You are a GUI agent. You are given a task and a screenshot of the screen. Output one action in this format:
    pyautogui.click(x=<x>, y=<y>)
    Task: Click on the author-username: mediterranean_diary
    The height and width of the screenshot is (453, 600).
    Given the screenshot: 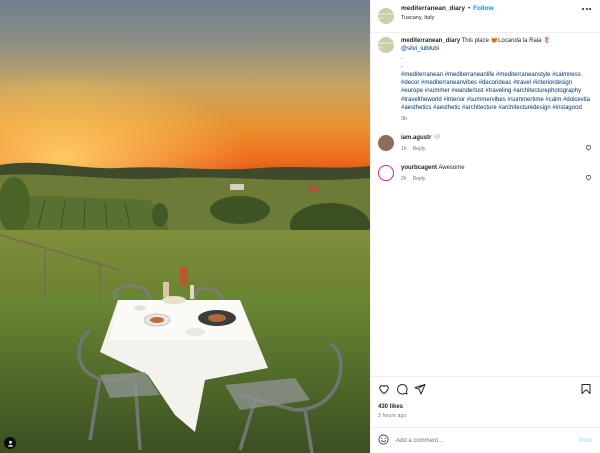 What is the action you would take?
    pyautogui.click(x=433, y=8)
    